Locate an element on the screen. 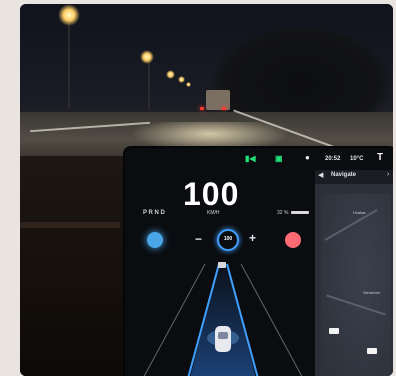 This screenshot has height=376, width=396. status-bar: ▮◀ ▣ ● 20:52 10°C T is located at coordinates (259, 159).